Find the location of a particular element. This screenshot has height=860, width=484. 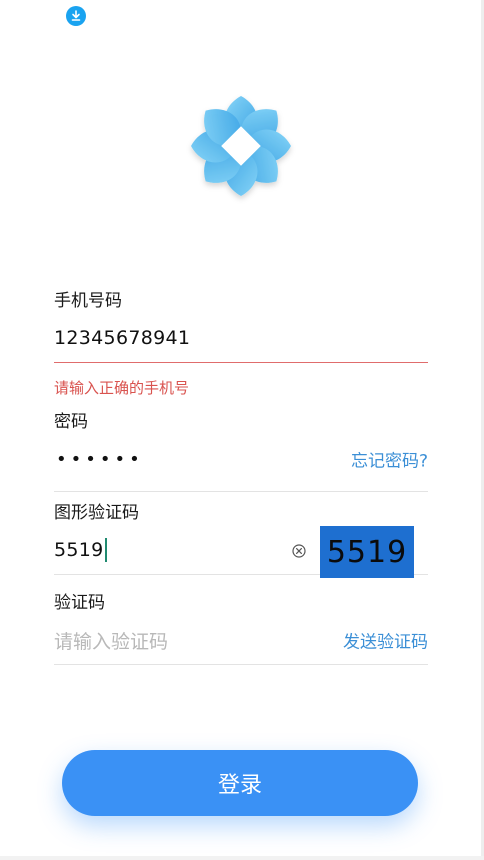

captcha-image-text: 5519 is located at coordinates (367, 552).